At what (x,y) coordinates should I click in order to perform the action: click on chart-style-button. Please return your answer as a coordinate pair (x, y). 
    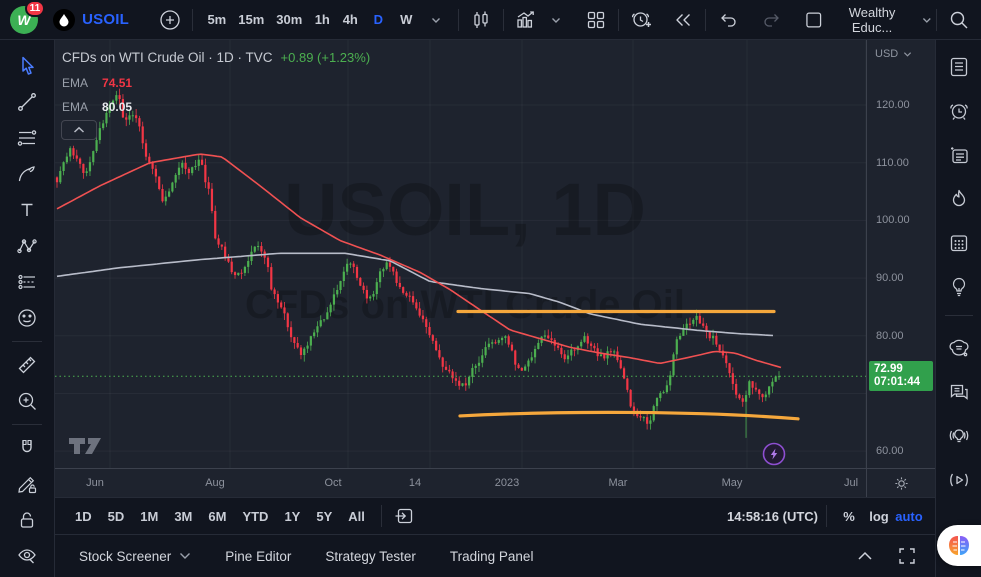
    Looking at the image, I should click on (481, 20).